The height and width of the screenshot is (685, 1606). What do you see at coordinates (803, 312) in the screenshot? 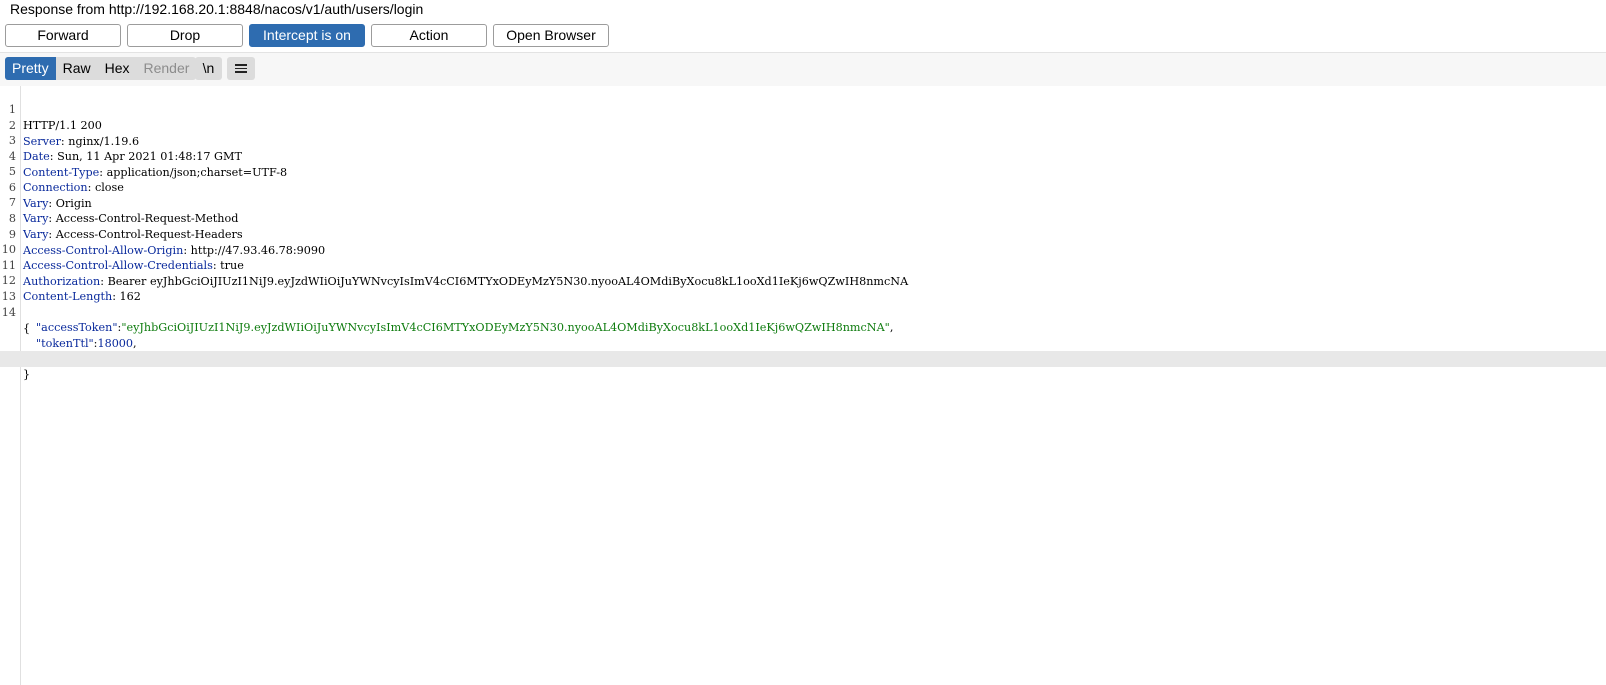
I see `editor-line: 14 {` at bounding box center [803, 312].